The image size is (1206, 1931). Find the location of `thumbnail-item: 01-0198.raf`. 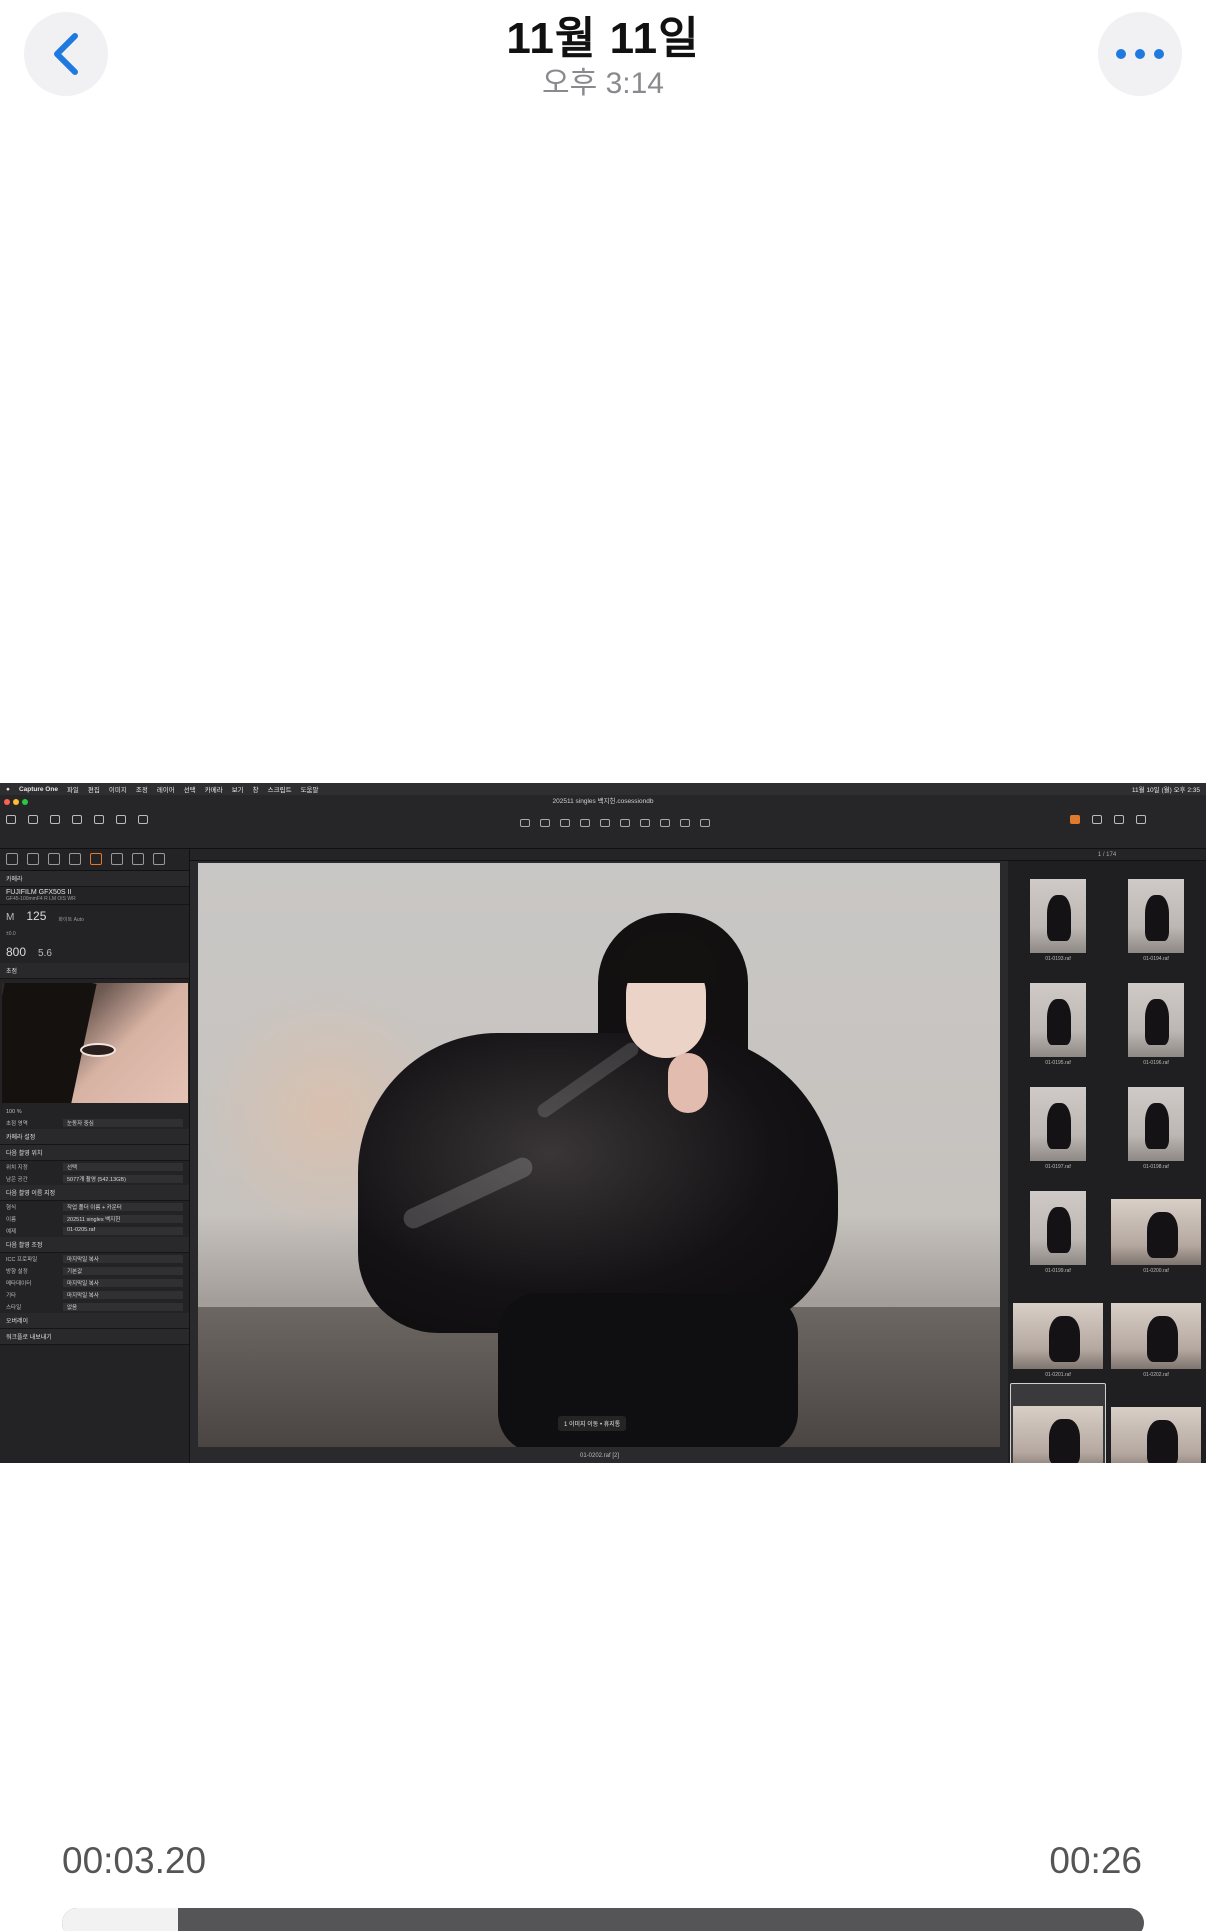

thumbnail-item: 01-0198.raf is located at coordinates (1156, 1122).